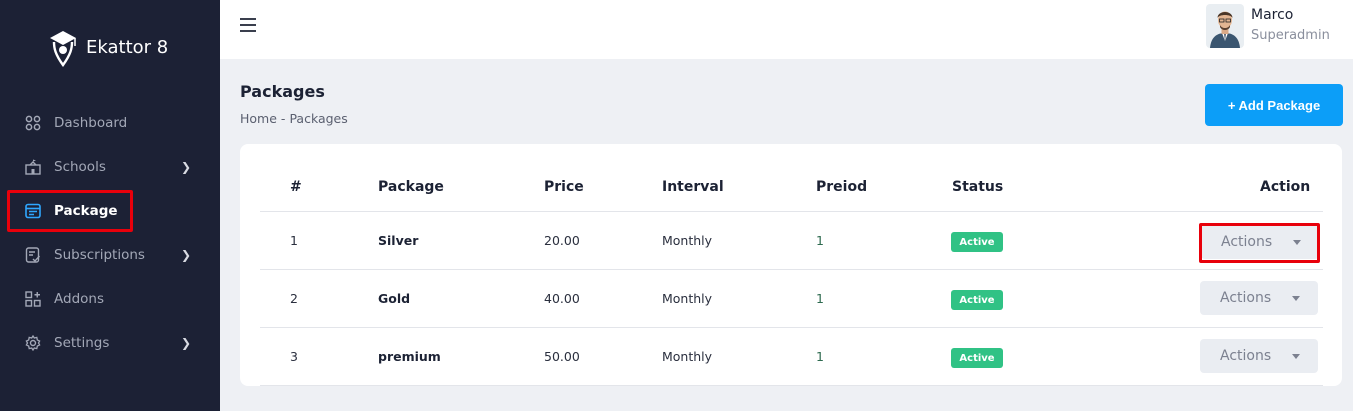 The image size is (1353, 411). Describe the element at coordinates (562, 298) in the screenshot. I see `package-price: 40.00` at that location.